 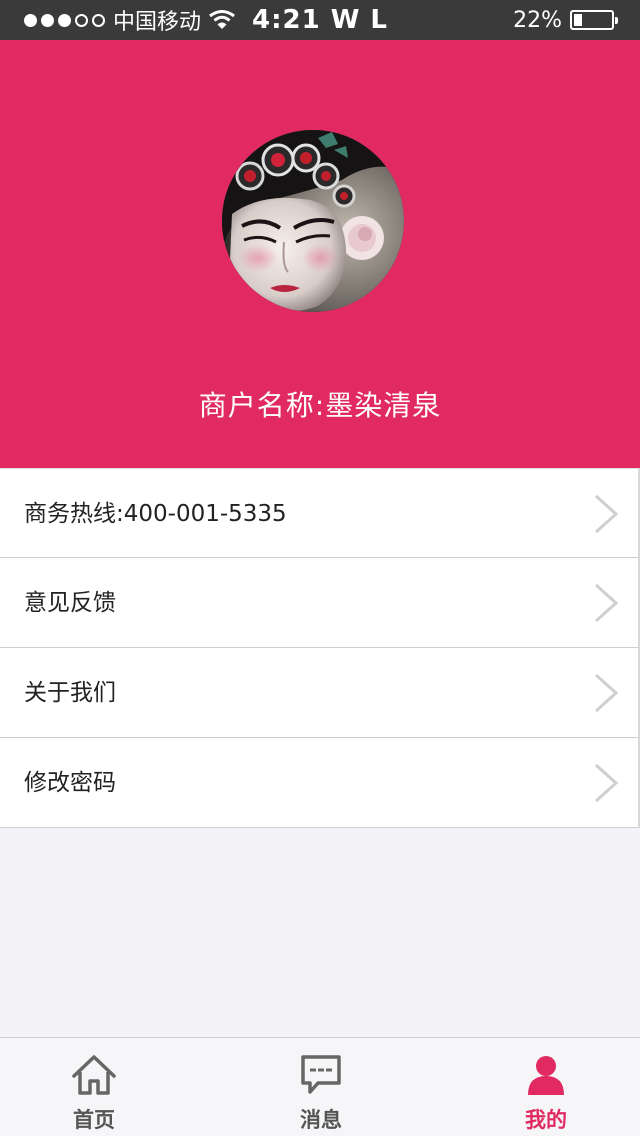 What do you see at coordinates (321, 1074) in the screenshot?
I see `message-icon` at bounding box center [321, 1074].